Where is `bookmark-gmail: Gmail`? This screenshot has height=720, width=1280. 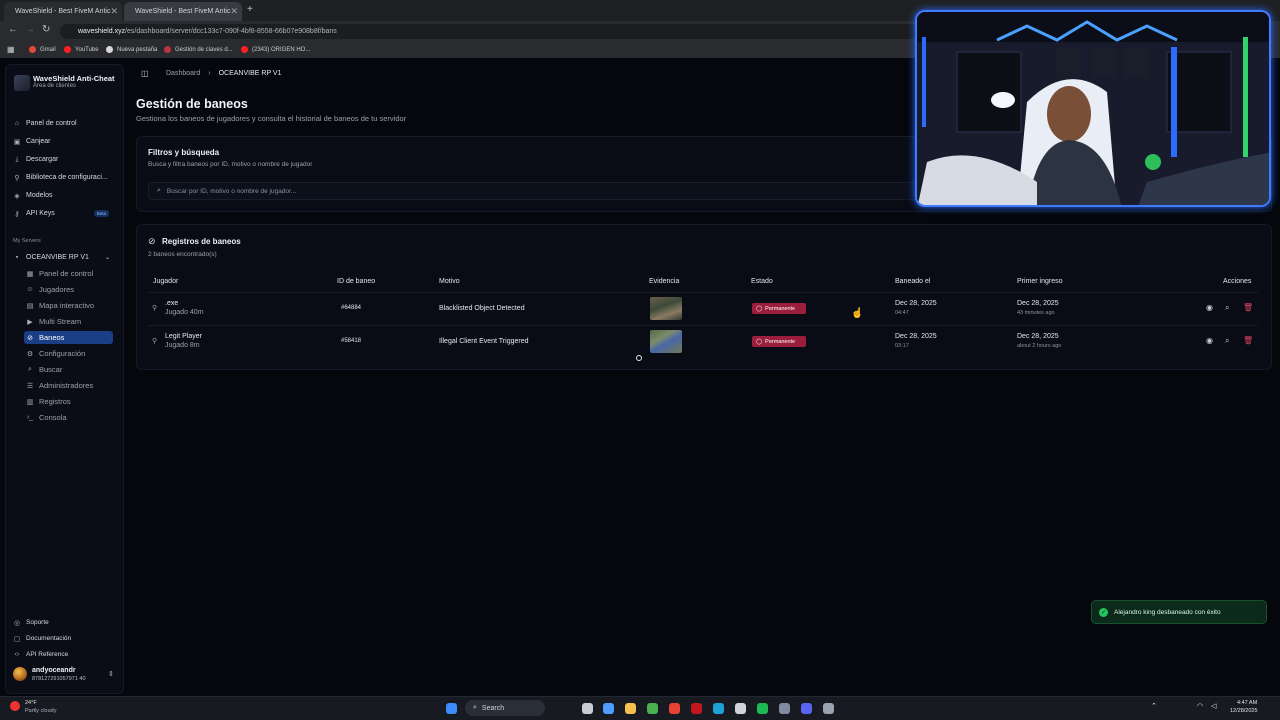
bookmark-gmail: Gmail is located at coordinates (42, 49).